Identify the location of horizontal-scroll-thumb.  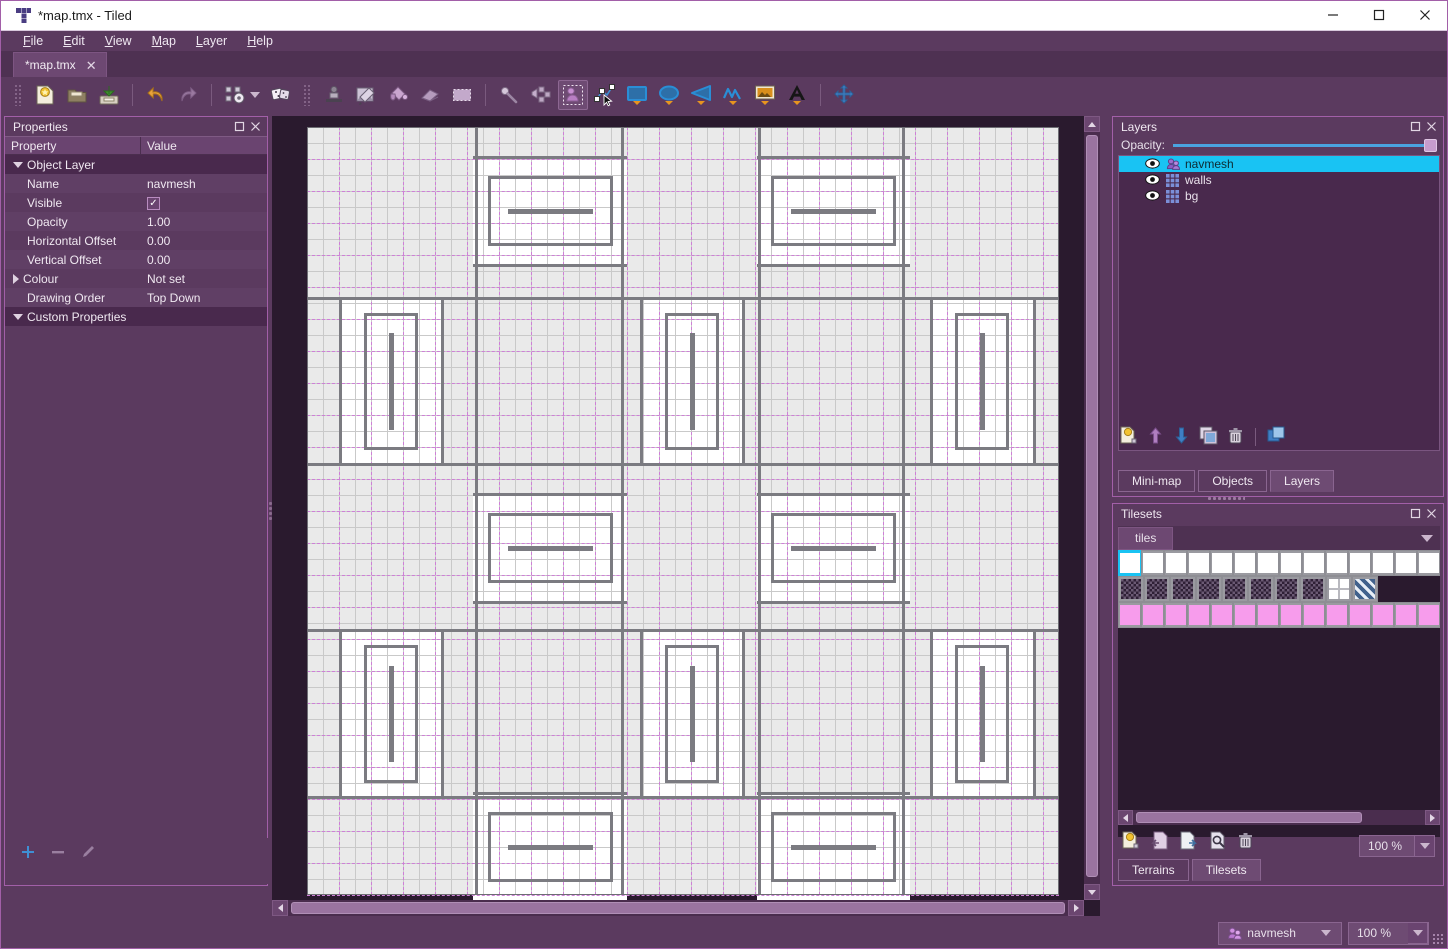
(678, 908).